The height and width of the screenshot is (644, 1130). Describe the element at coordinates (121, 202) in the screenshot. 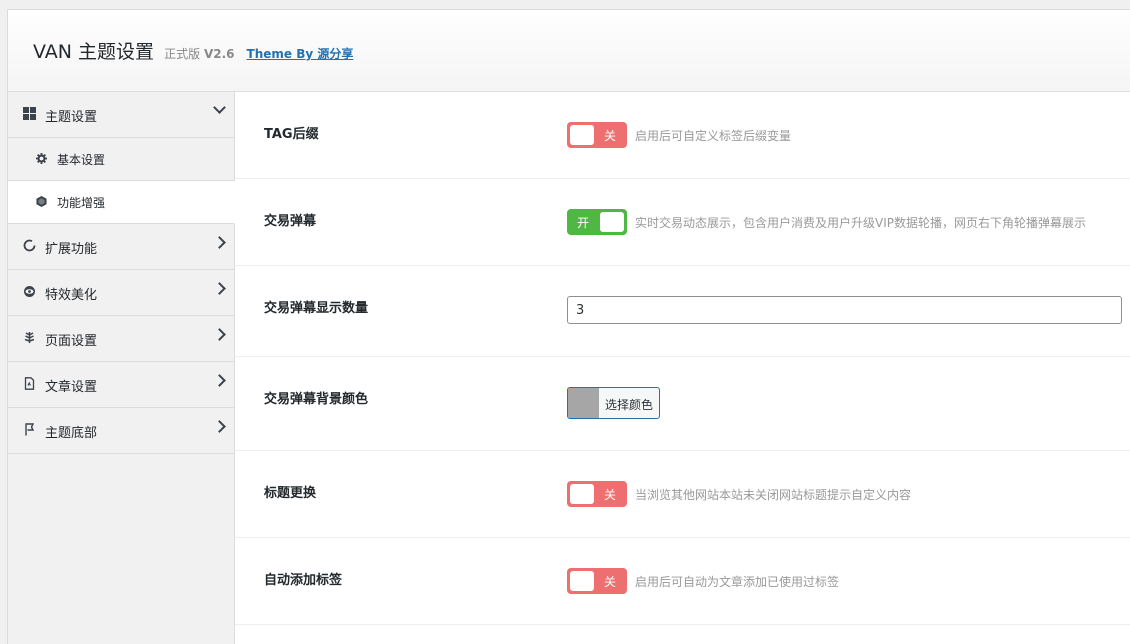

I see `sidebar-subitem-enhance: 功能增强` at that location.